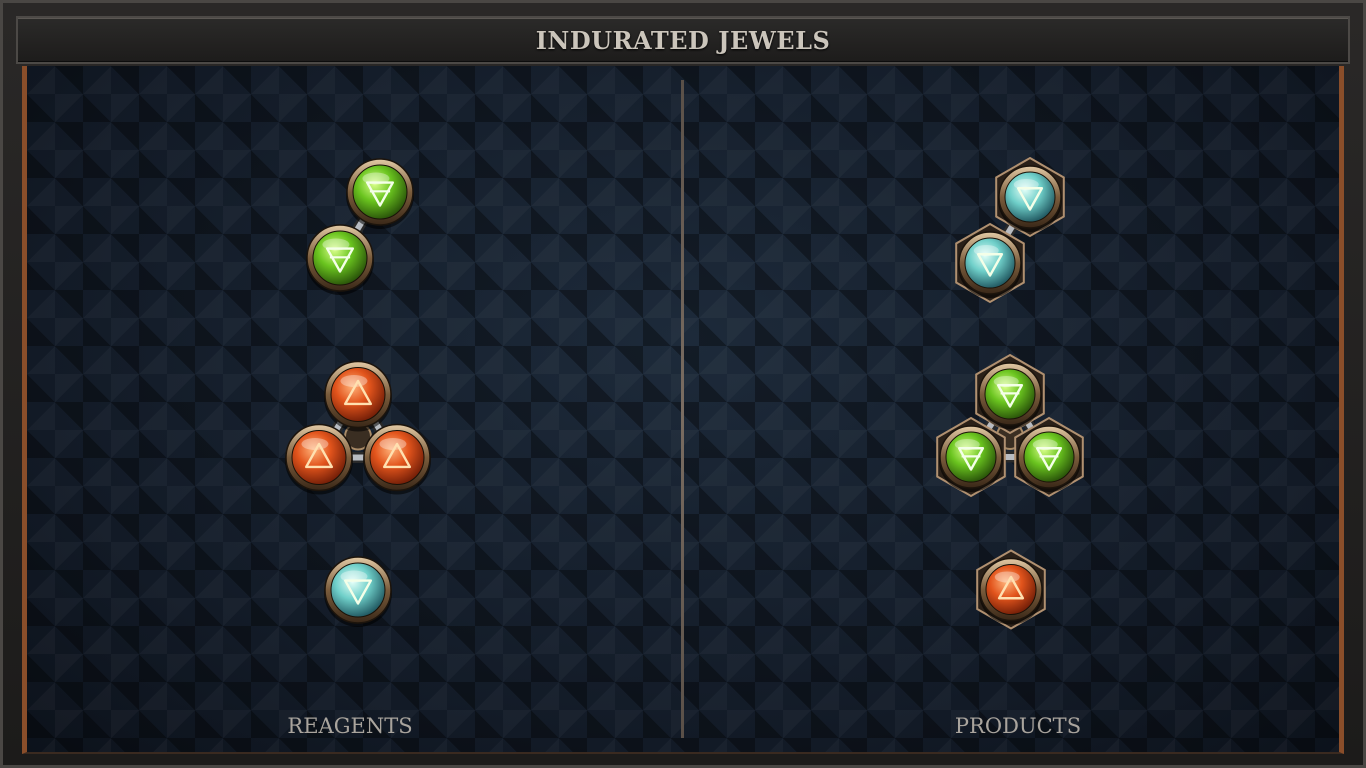 Image resolution: width=1366 pixels, height=768 pixels. Describe the element at coordinates (350, 726) in the screenshot. I see `reagents-label: REAGENTS` at that location.